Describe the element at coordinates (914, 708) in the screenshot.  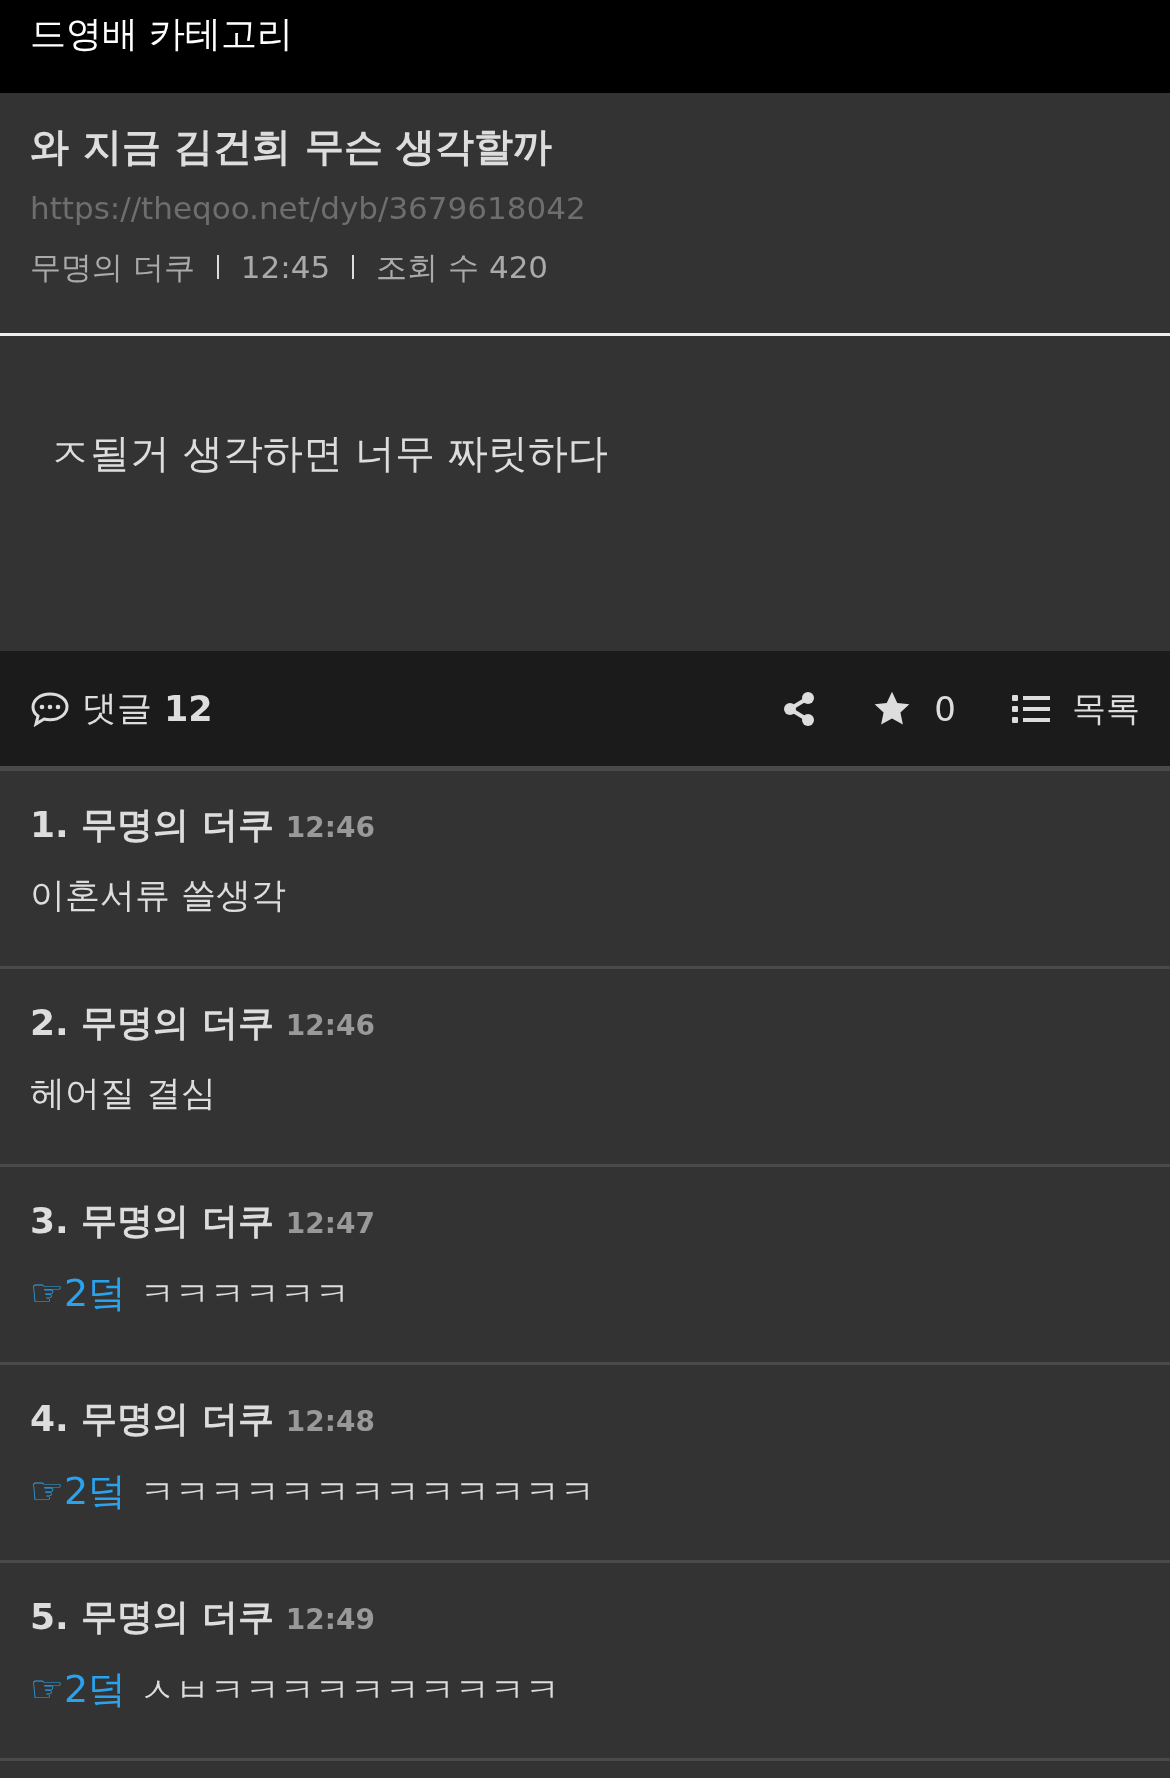
I see `favorite-button: 0` at that location.